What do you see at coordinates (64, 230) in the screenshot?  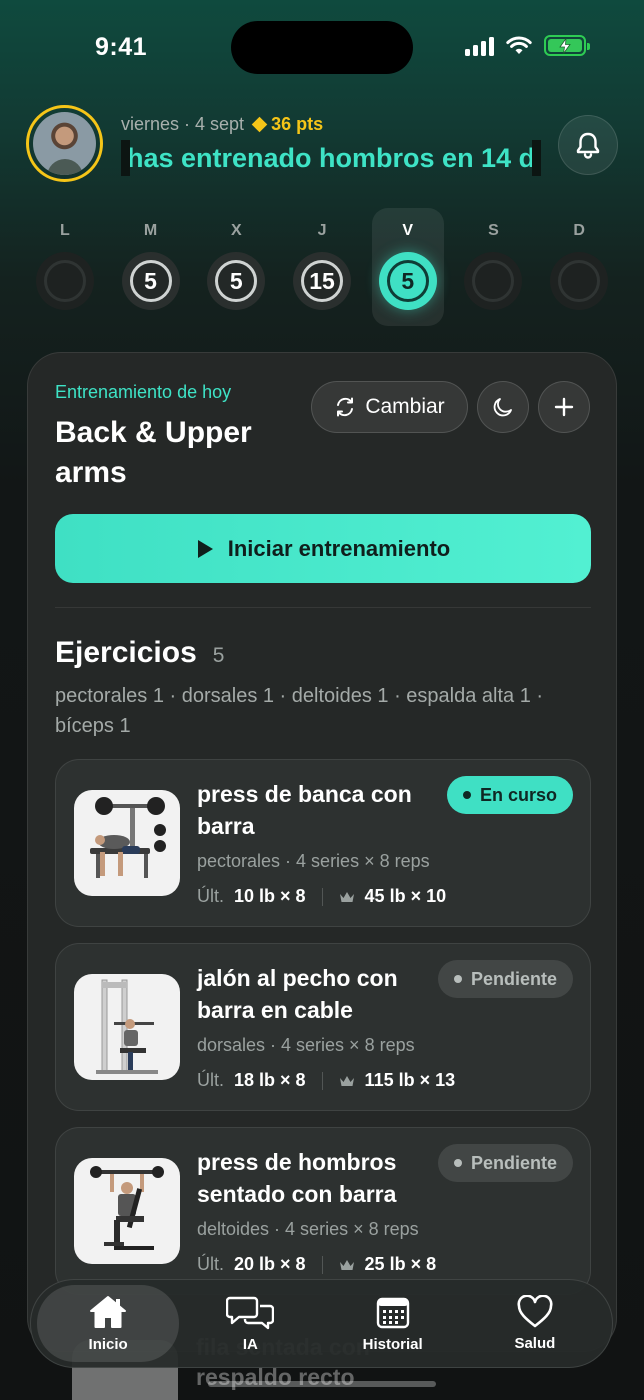 I see `day-letter: L` at bounding box center [64, 230].